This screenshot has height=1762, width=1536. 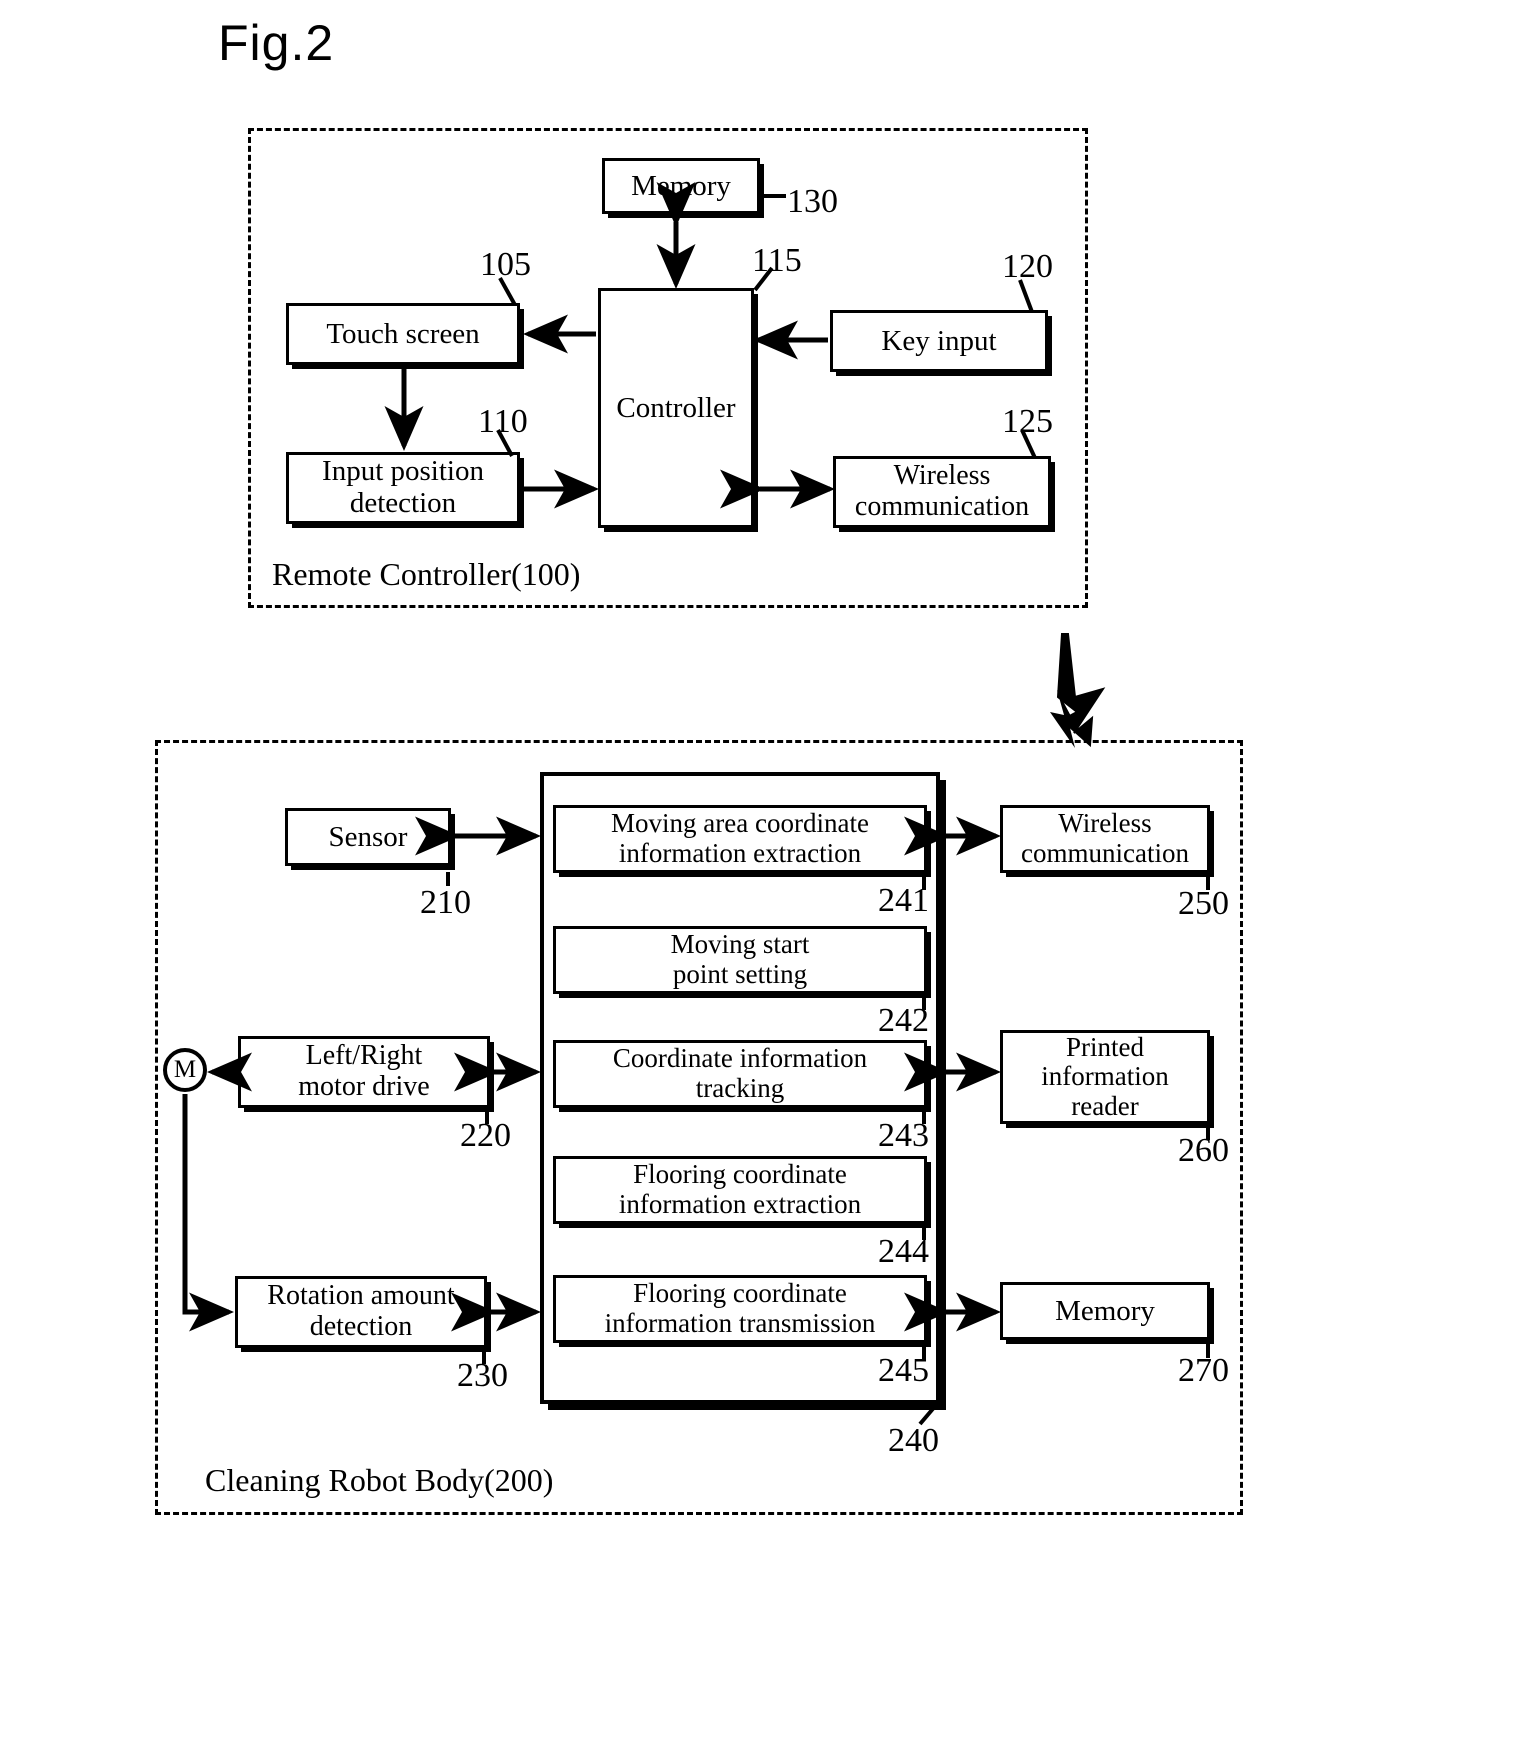 I want to click on ref-105: 105, so click(x=505, y=264).